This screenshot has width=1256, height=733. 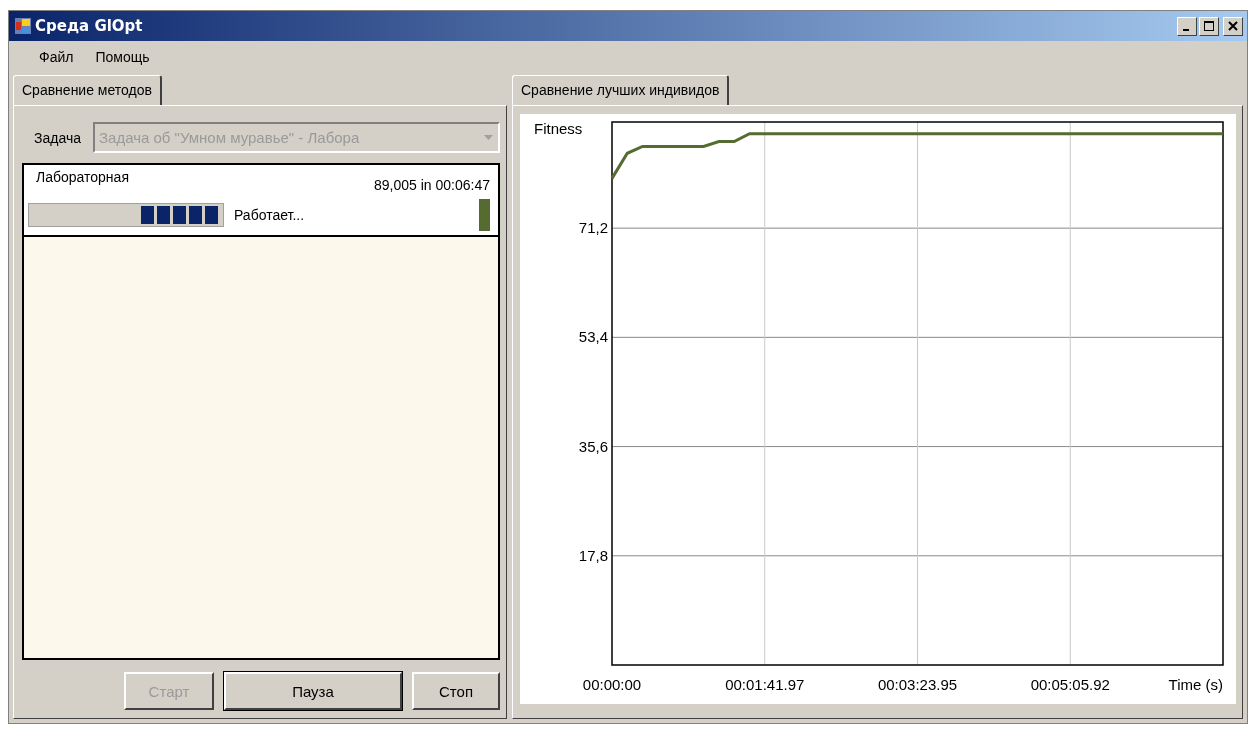 What do you see at coordinates (122, 57) in the screenshot?
I see `menu-item: Помощь` at bounding box center [122, 57].